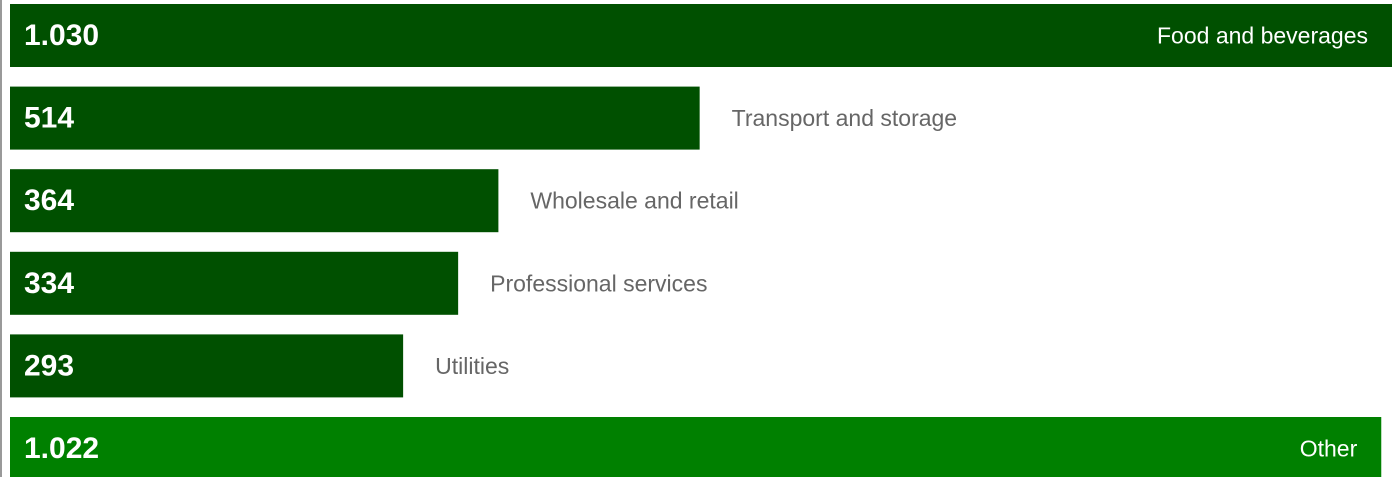  What do you see at coordinates (1262, 36) in the screenshot?
I see `category-label-food-and-beverages: Food and beverages` at bounding box center [1262, 36].